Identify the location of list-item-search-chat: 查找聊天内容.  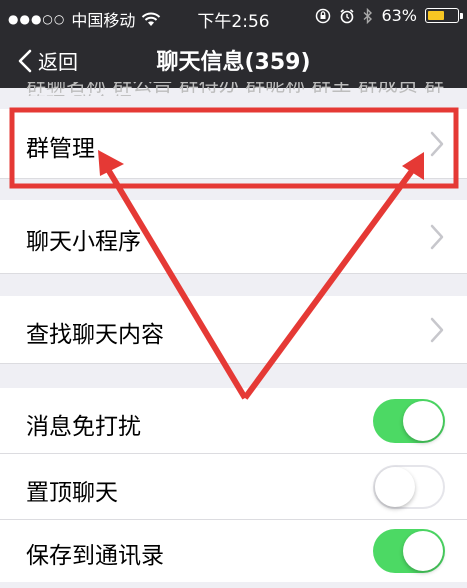
(233, 330).